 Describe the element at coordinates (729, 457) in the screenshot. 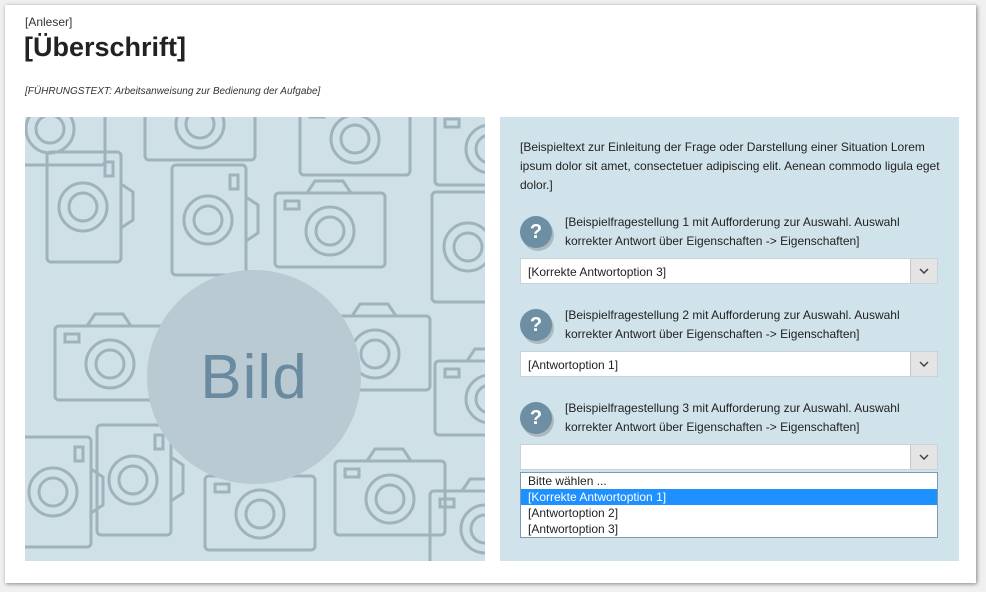

I see `answer-select` at that location.